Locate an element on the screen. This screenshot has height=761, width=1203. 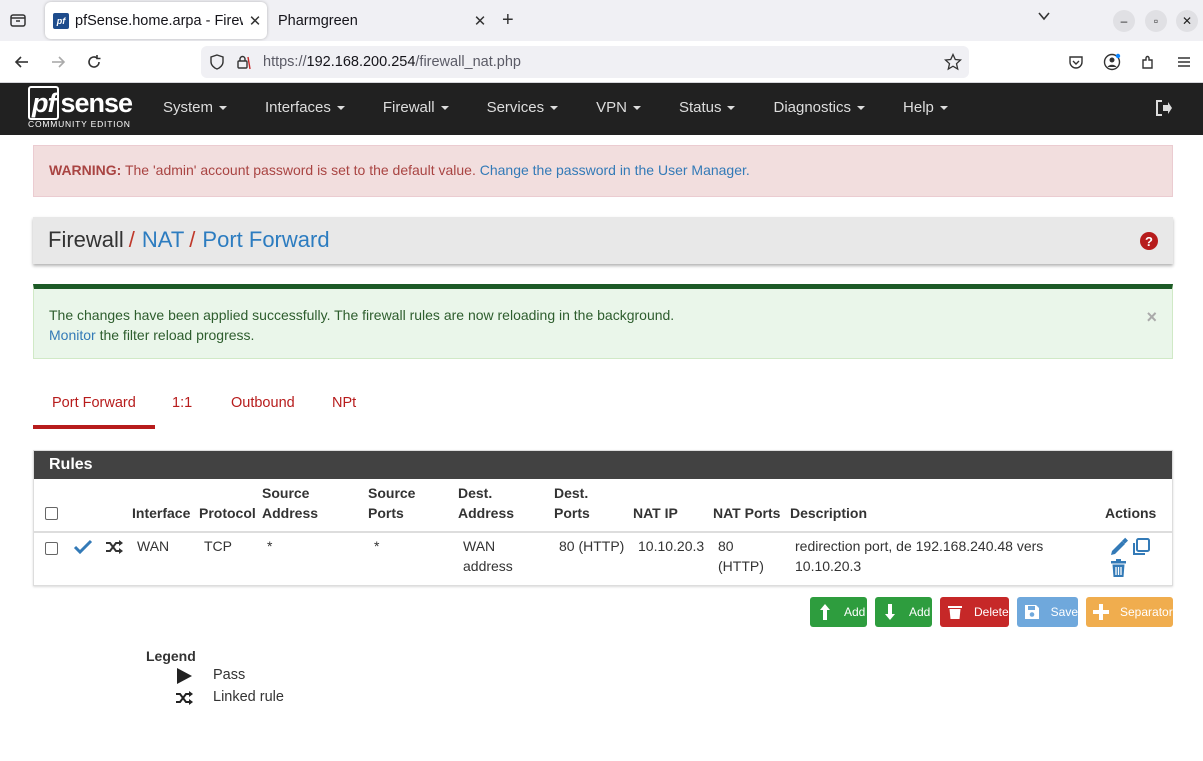
header-nat-ports: NAT Ports is located at coordinates (746, 513).